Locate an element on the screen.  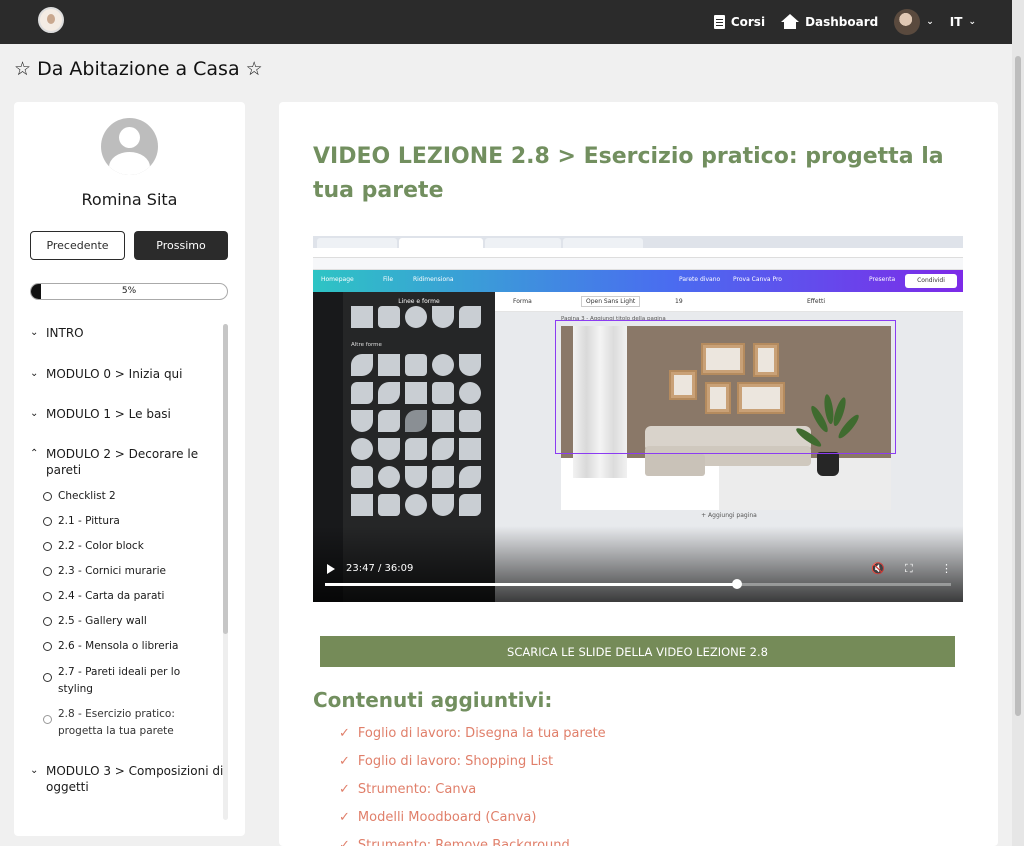
mute-icon: 🔇 is located at coordinates (878, 568).